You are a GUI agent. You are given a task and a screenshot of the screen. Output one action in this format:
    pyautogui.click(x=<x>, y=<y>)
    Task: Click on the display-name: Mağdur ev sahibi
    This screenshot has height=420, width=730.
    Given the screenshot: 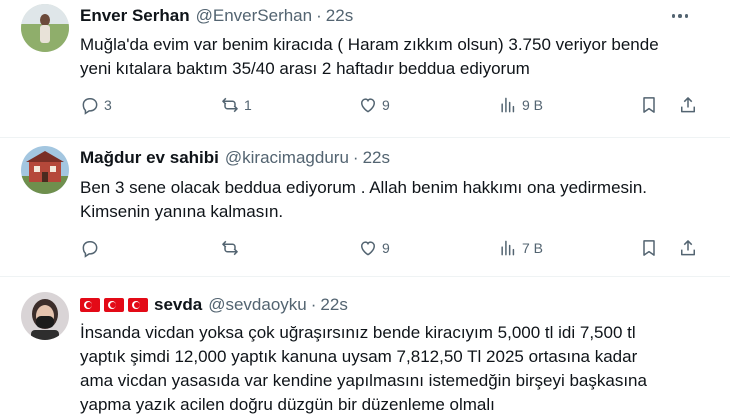 What is the action you would take?
    pyautogui.click(x=149, y=158)
    